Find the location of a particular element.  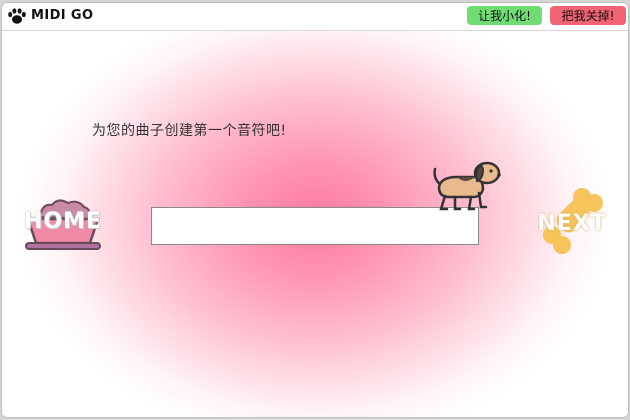

note-input is located at coordinates (315, 226).